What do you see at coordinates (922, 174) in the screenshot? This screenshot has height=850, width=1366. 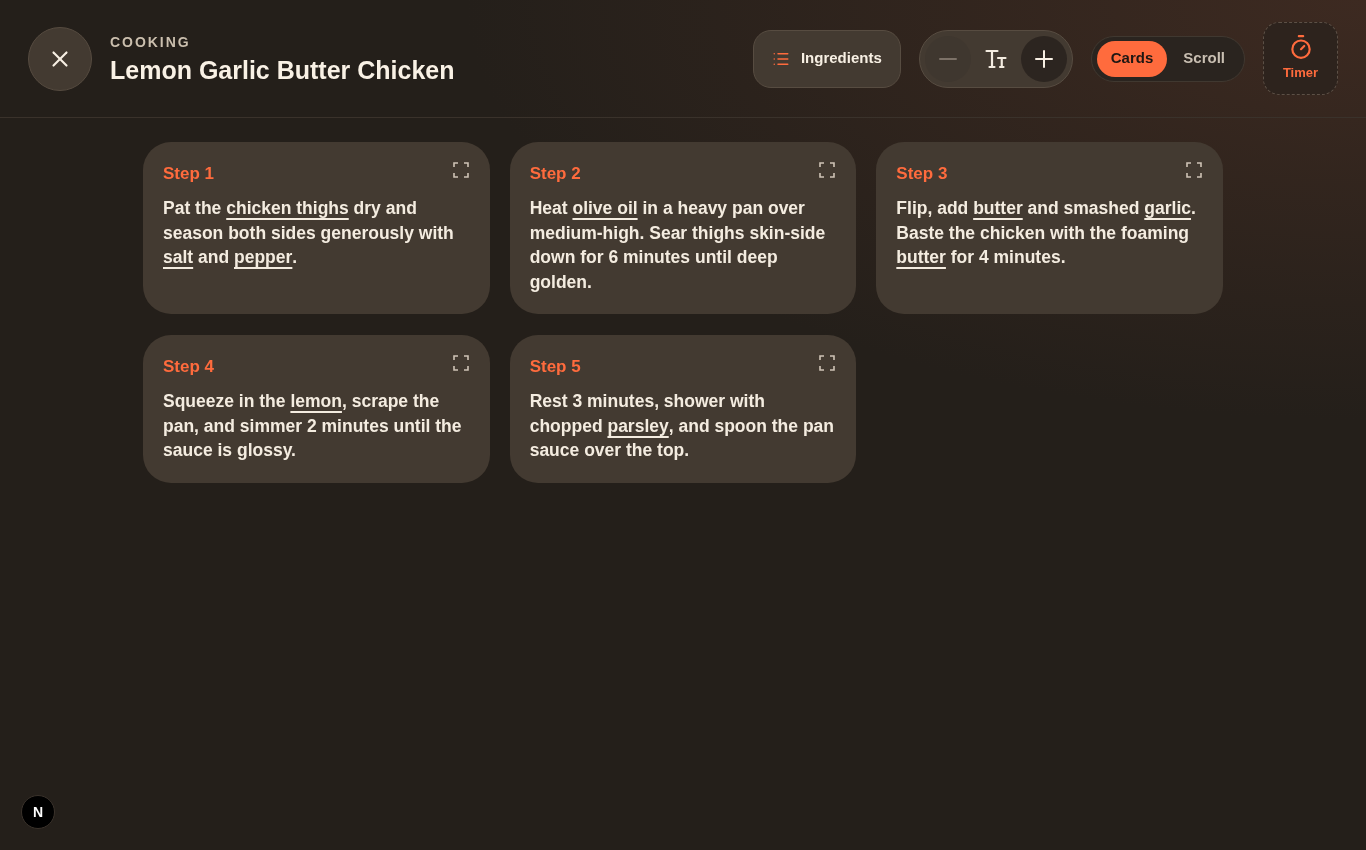 I see `step-label: Step 3` at bounding box center [922, 174].